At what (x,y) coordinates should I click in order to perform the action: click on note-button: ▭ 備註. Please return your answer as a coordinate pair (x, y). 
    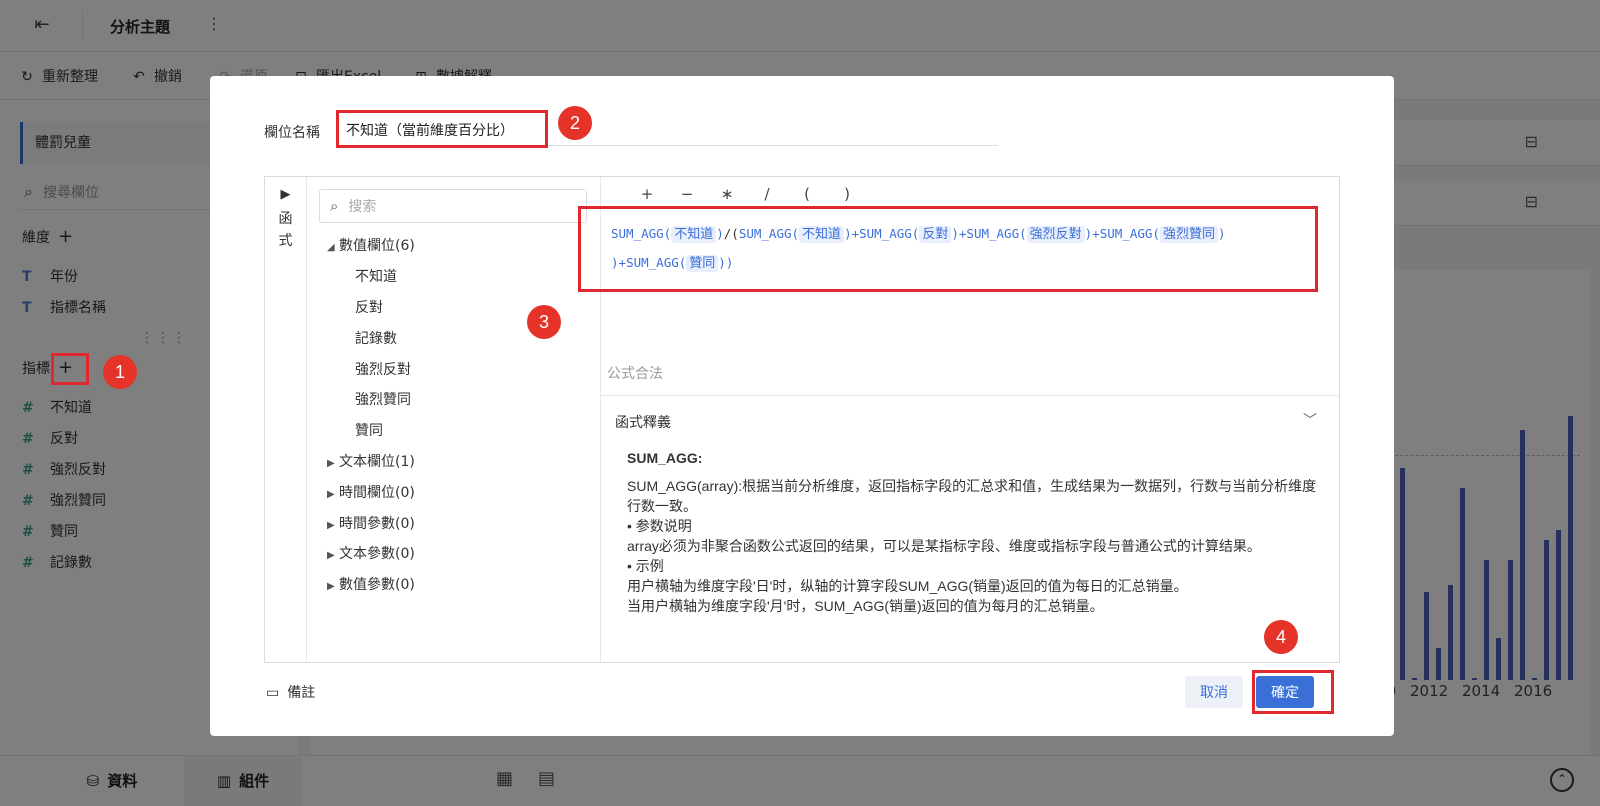
    Looking at the image, I should click on (290, 692).